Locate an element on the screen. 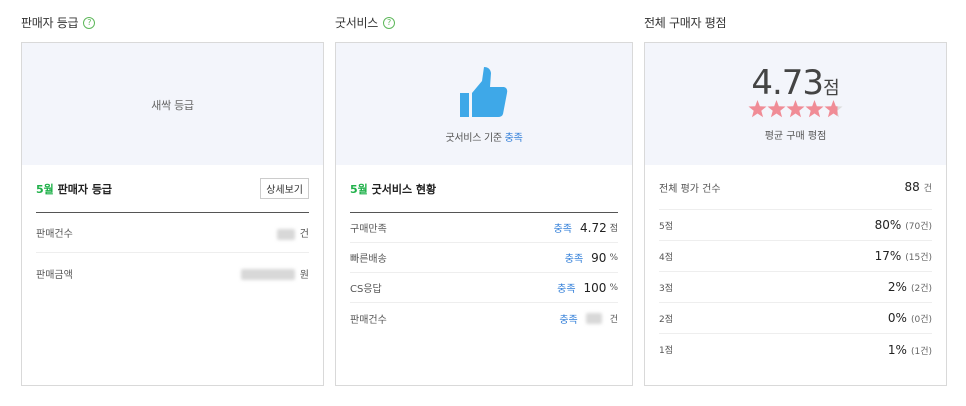 The width and height of the screenshot is (966, 406). good-service-banner: 굿서비스 기준 충족 is located at coordinates (484, 104).